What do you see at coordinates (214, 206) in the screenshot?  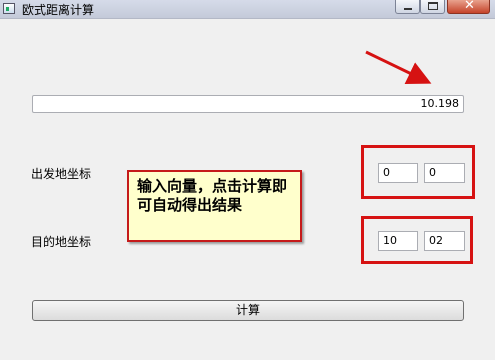 I see `instruction-callout: 输入向量，点击计算即可自动得出结果` at bounding box center [214, 206].